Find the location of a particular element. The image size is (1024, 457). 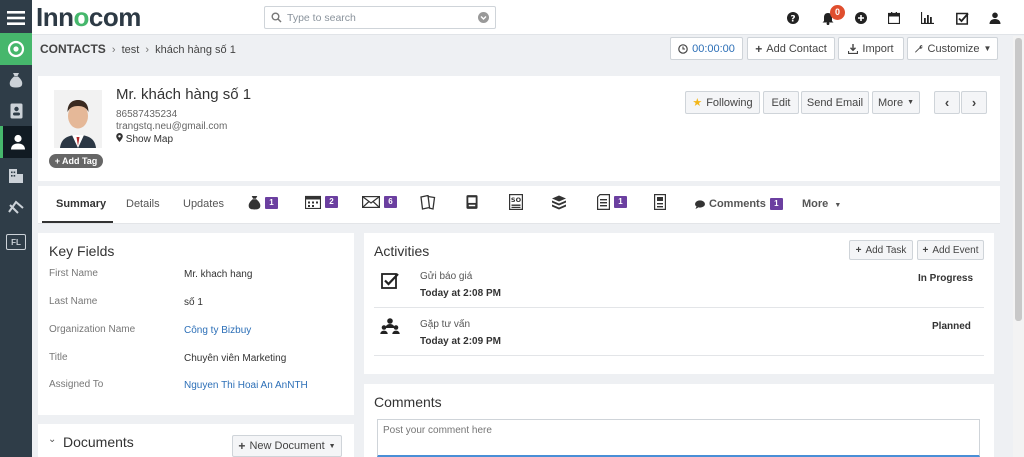

tab-emails: 6 is located at coordinates (379, 202).